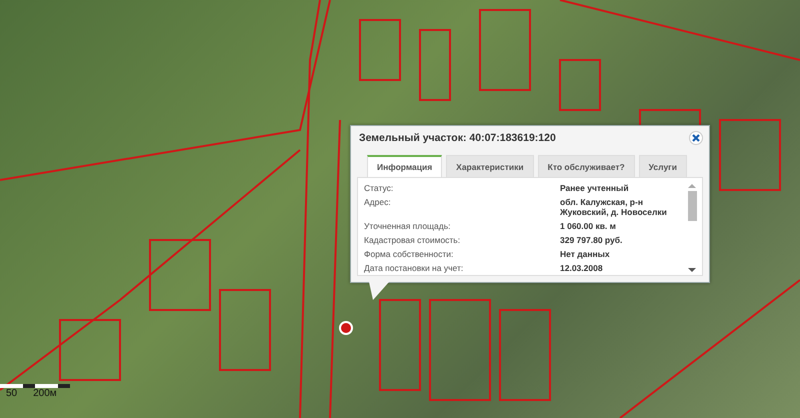 This screenshot has height=418, width=800. I want to click on field-label: Форма собственности:, so click(409, 254).